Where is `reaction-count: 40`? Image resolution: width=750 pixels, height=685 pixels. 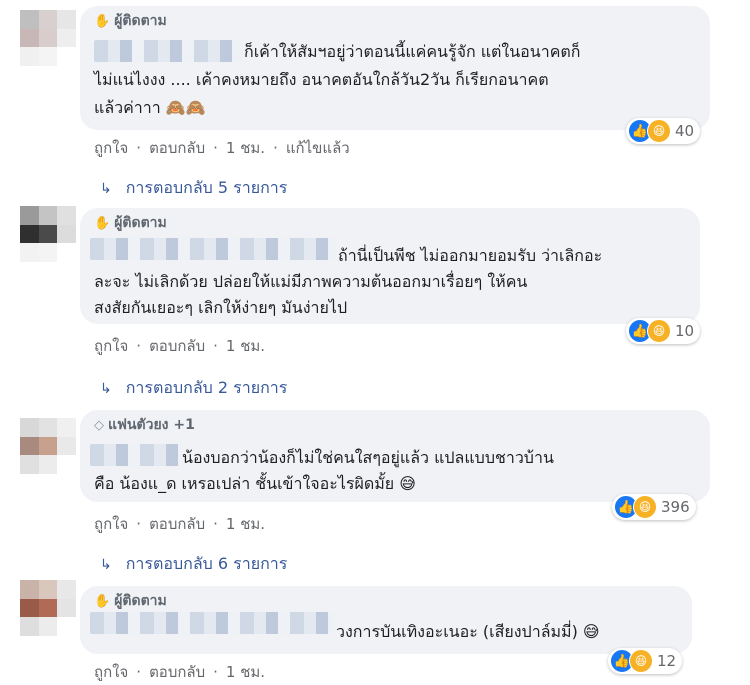
reaction-count: 40 is located at coordinates (685, 131).